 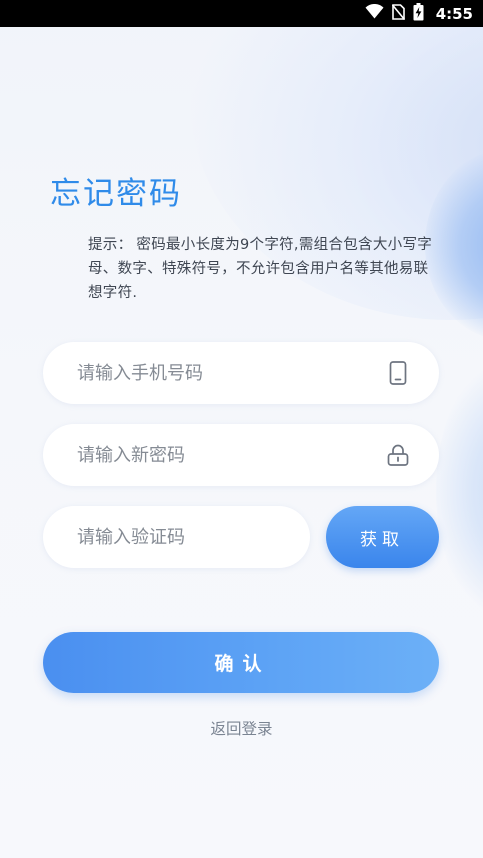 I want to click on verification-code-field, so click(x=176, y=537).